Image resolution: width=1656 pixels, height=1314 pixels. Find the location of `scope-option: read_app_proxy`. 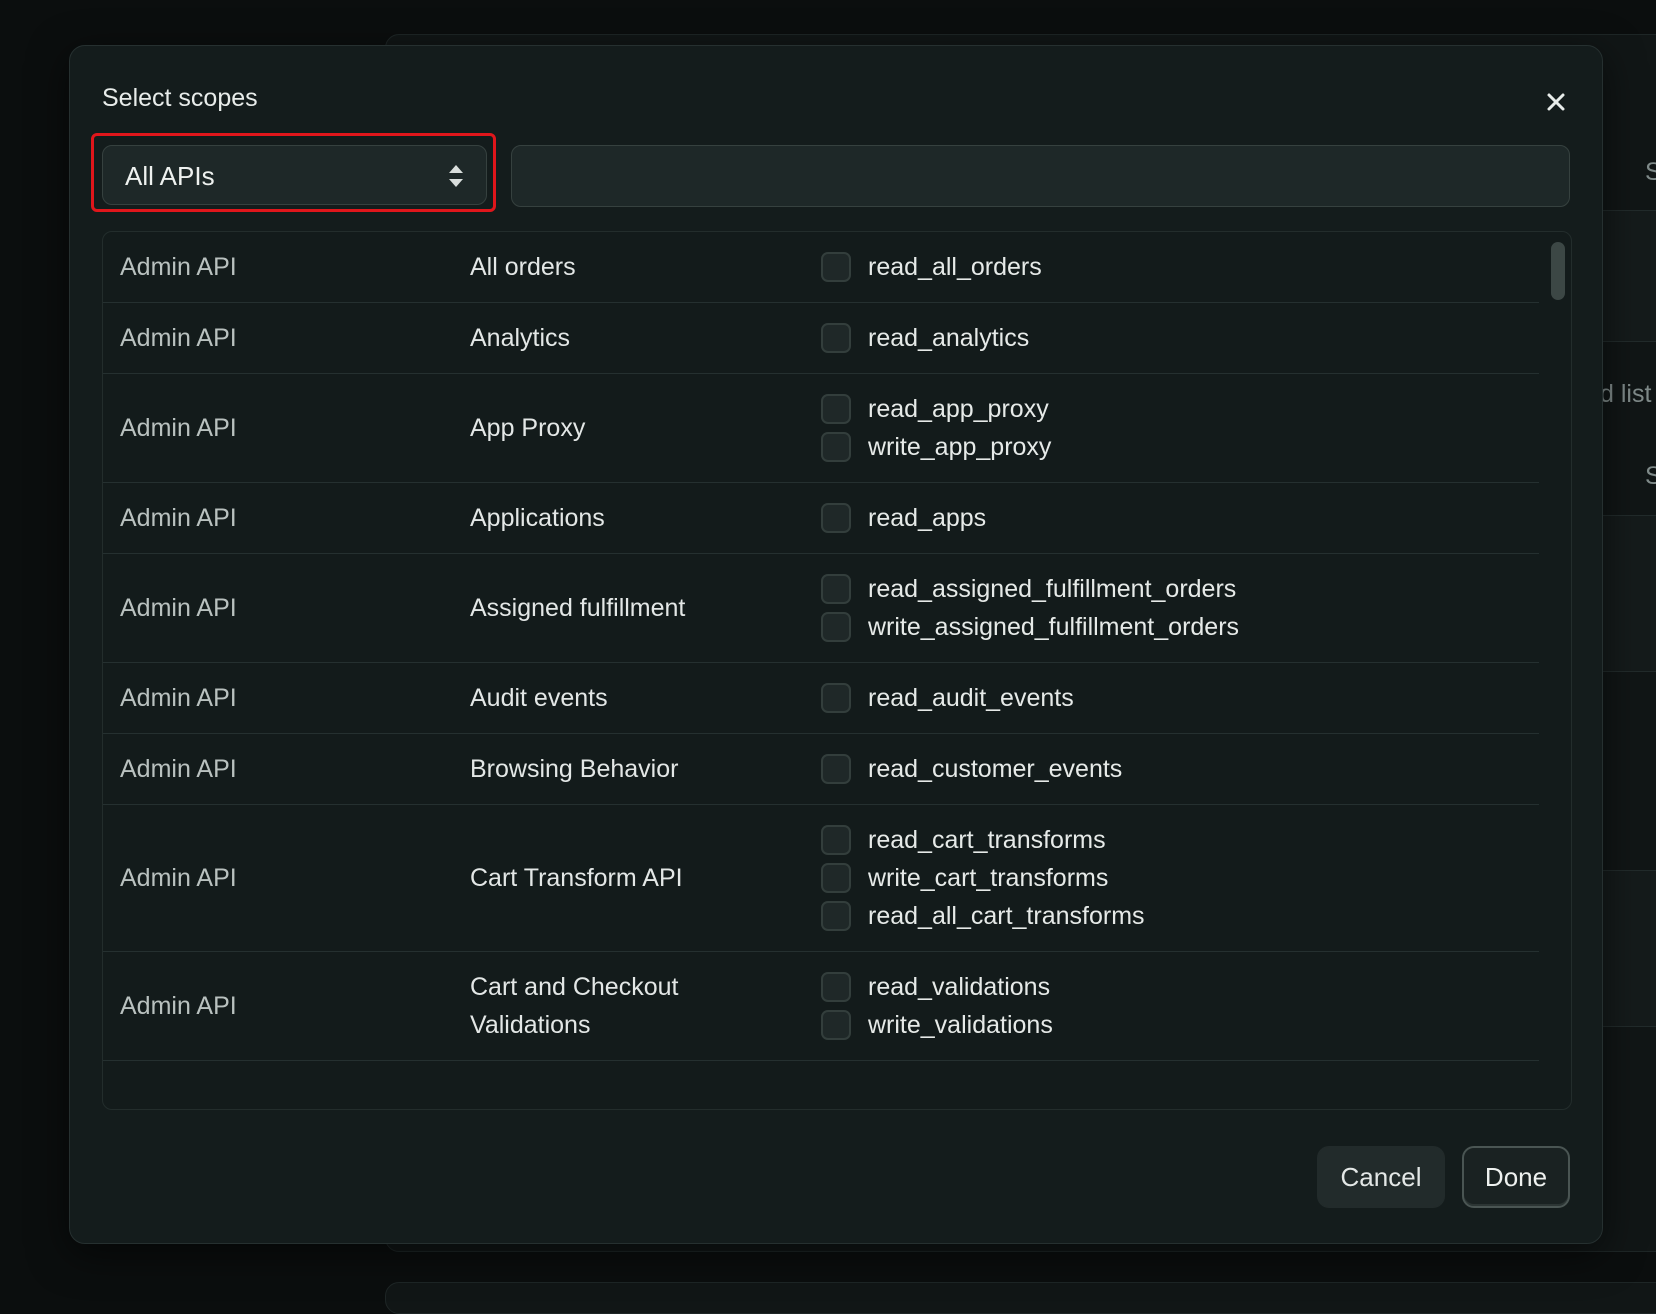

scope-option: read_app_proxy is located at coordinates (936, 409).